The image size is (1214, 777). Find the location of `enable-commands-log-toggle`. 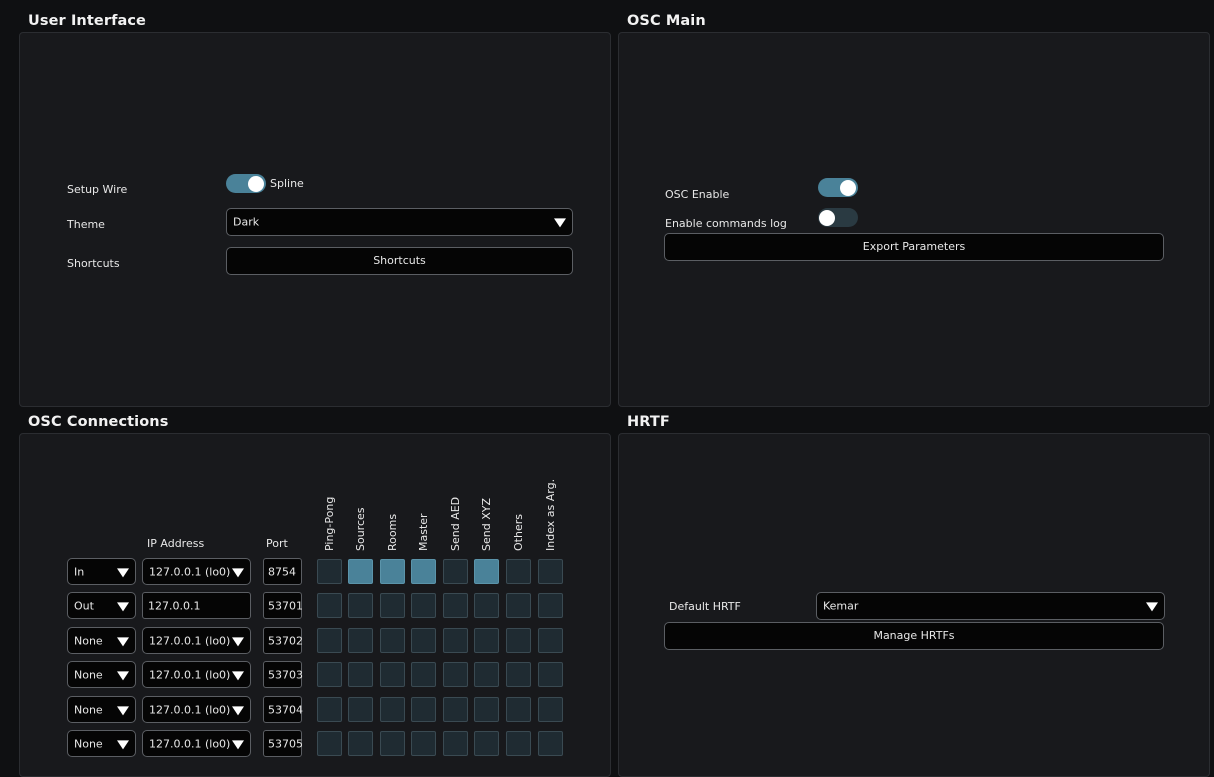

enable-commands-log-toggle is located at coordinates (838, 217).